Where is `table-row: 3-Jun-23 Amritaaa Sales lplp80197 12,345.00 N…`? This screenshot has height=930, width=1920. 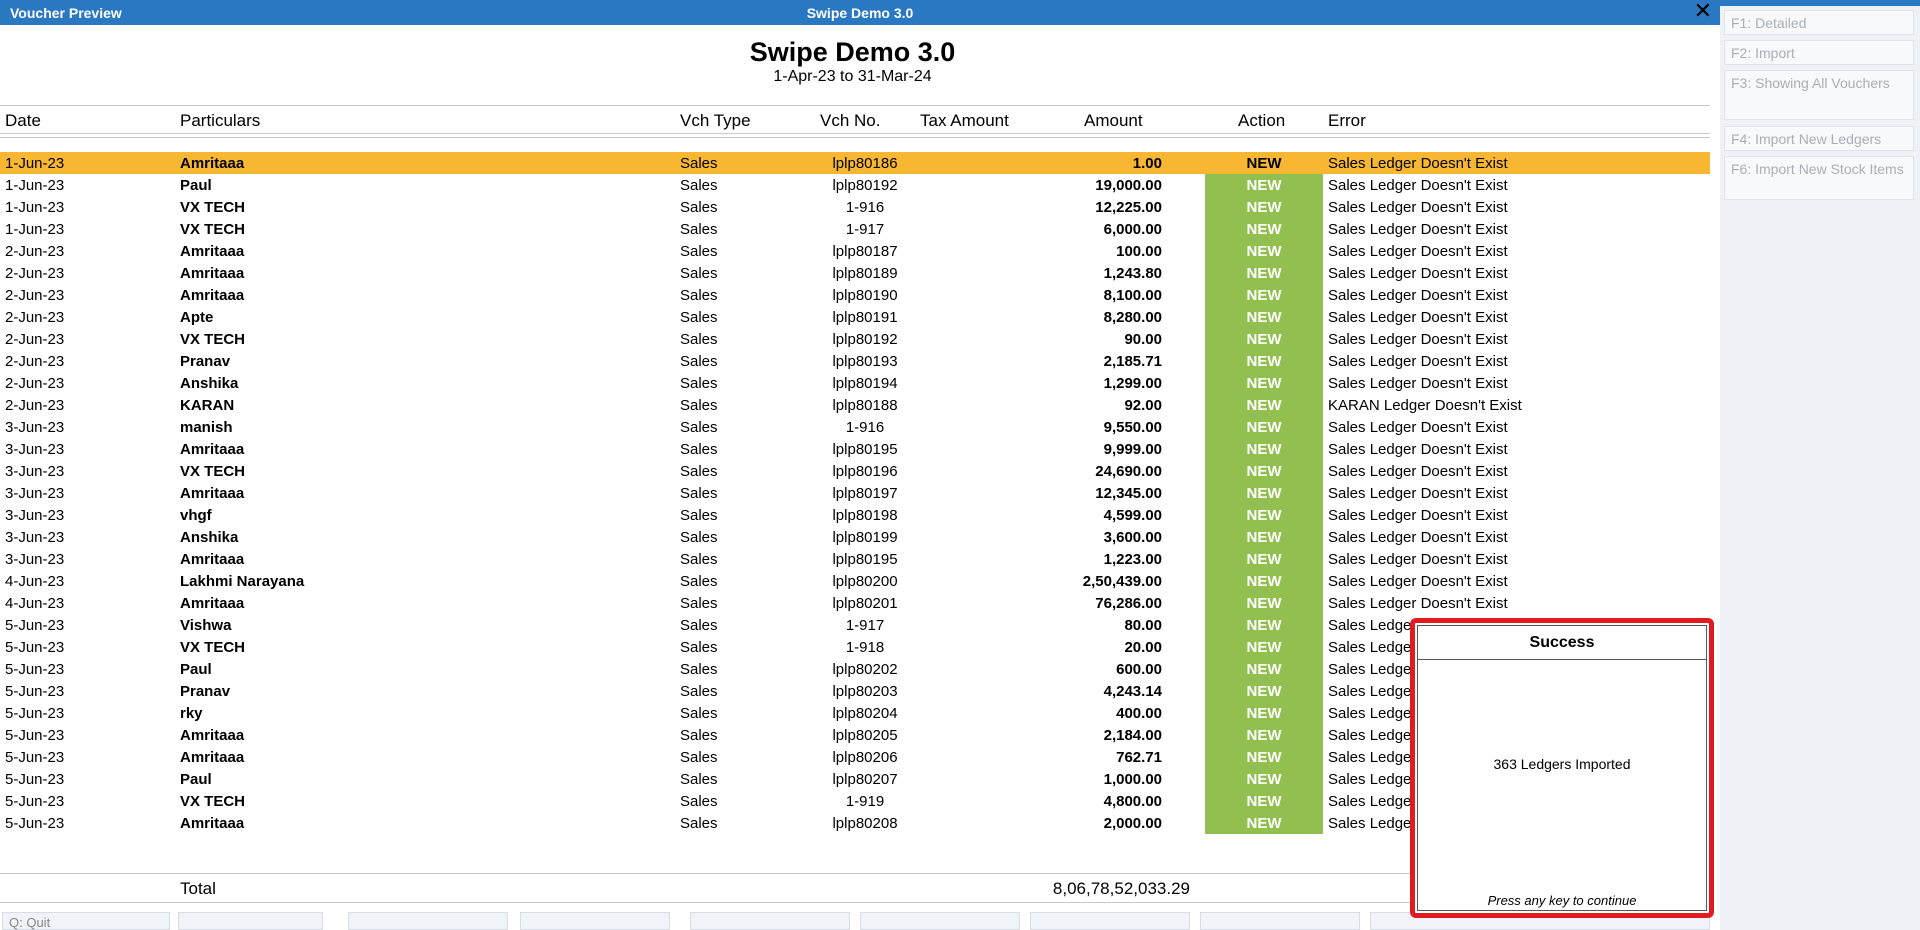 table-row: 3-Jun-23 Amritaaa Sales lplp80197 12,345.00 N… is located at coordinates (855, 493).